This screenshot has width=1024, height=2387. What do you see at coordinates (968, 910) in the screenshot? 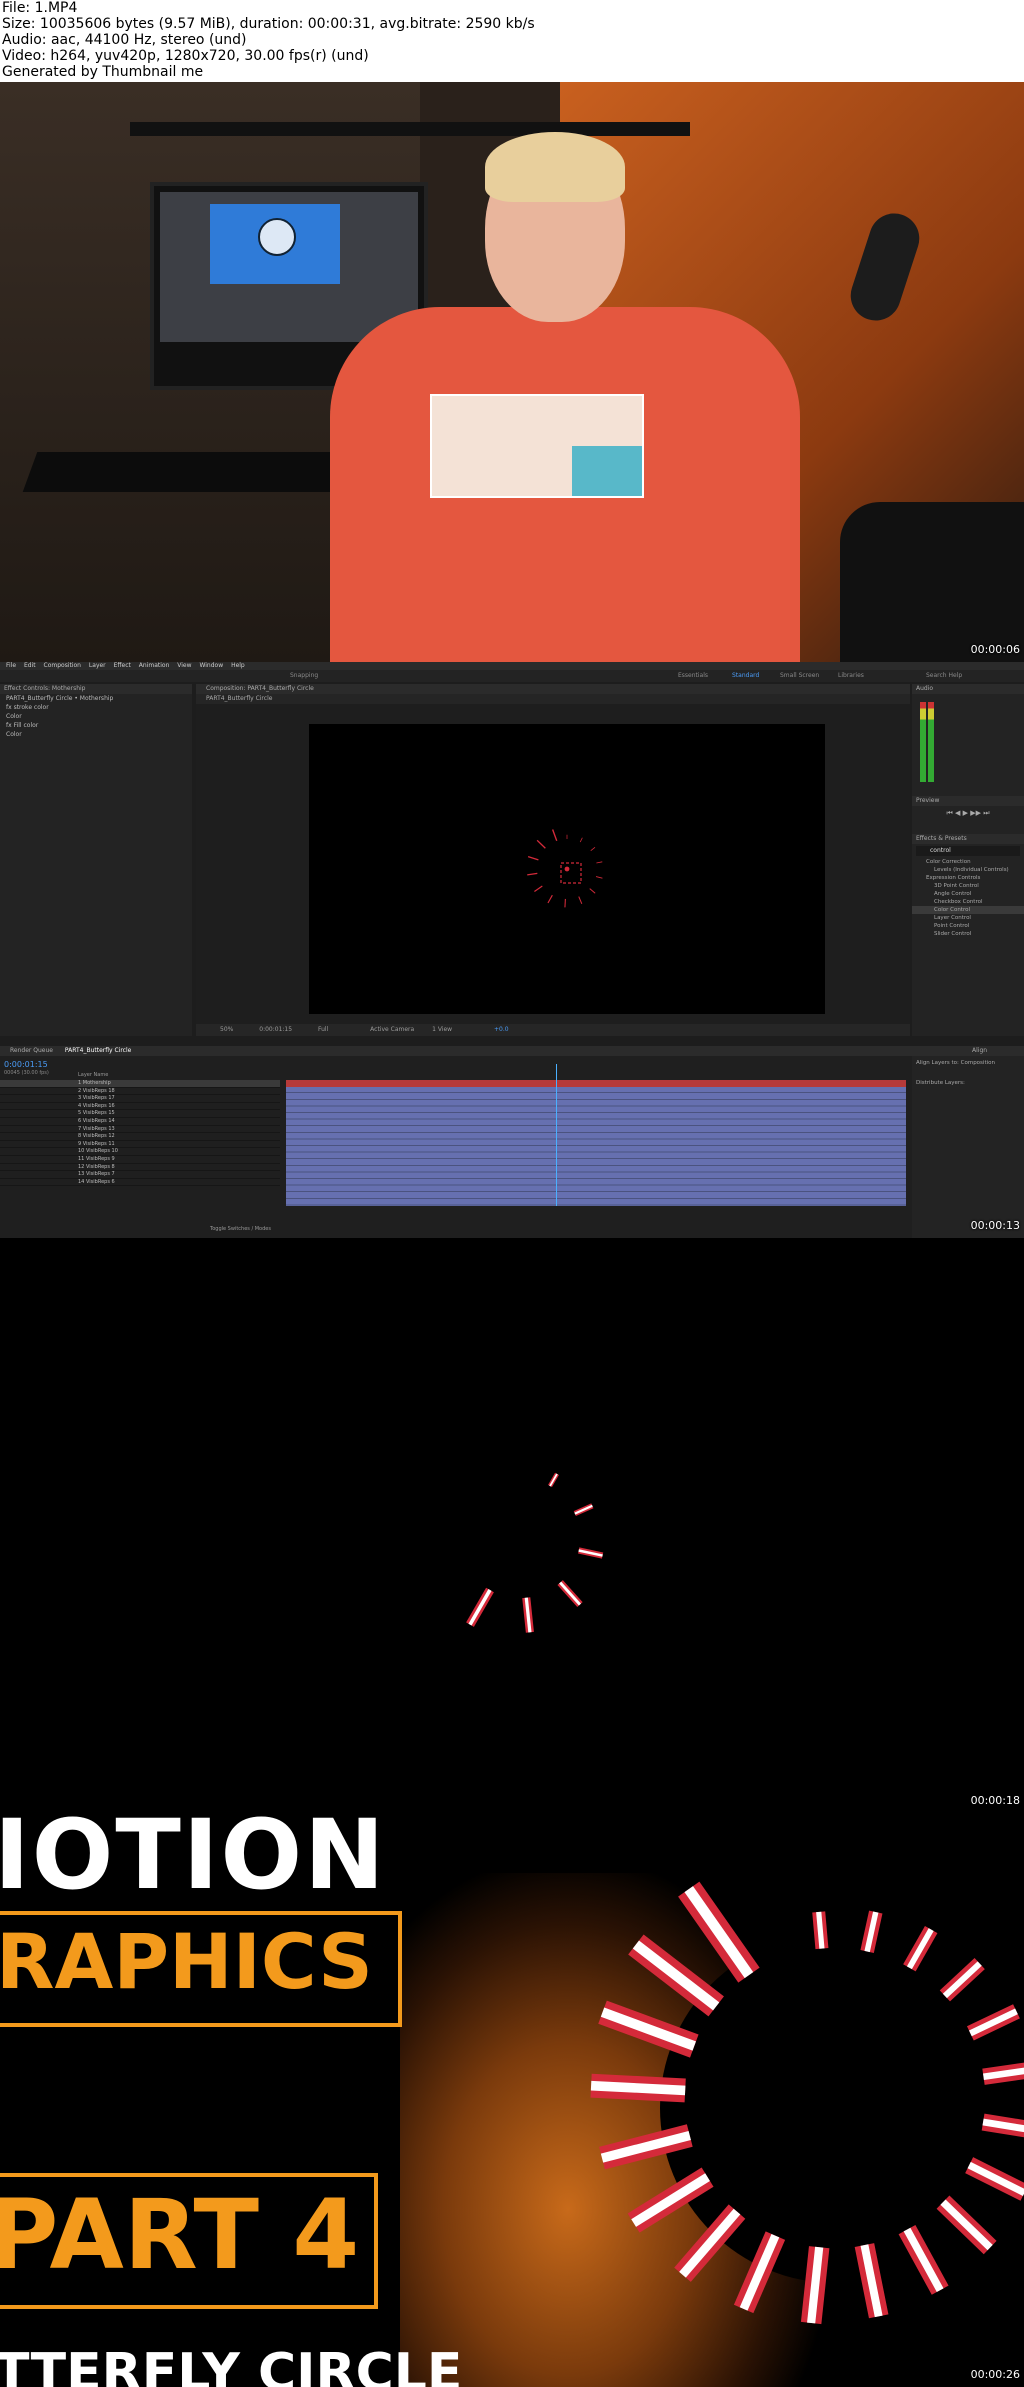
I see `fx-item-selected: Color Control` at bounding box center [968, 910].